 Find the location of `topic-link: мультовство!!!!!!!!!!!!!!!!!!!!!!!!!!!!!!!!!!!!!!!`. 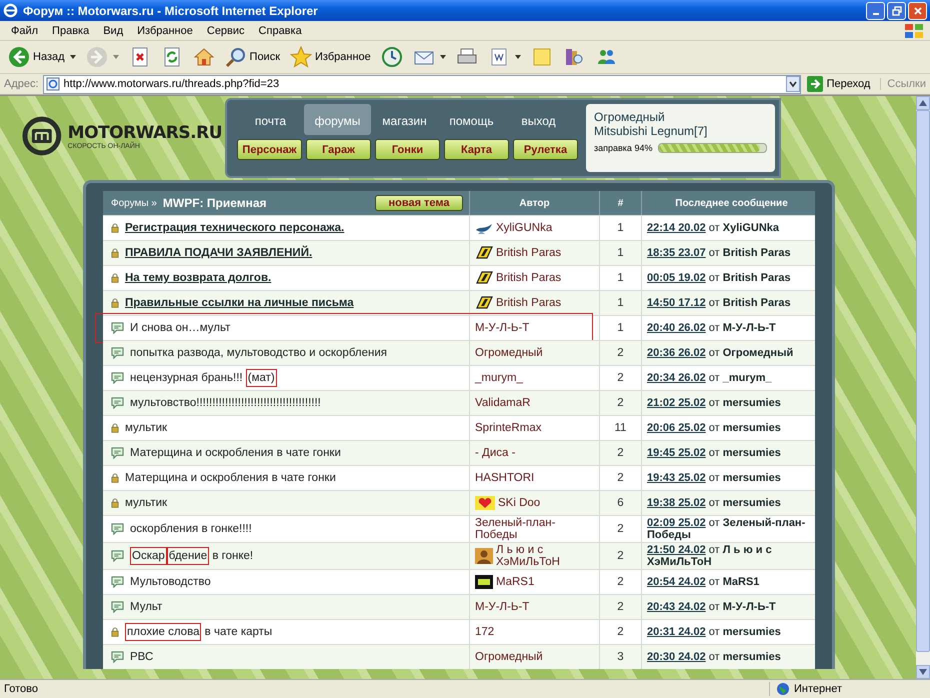

topic-link: мультовство!!!!!!!!!!!!!!!!!!!!!!!!!!!!!!!!!!!!!!! is located at coordinates (225, 403).